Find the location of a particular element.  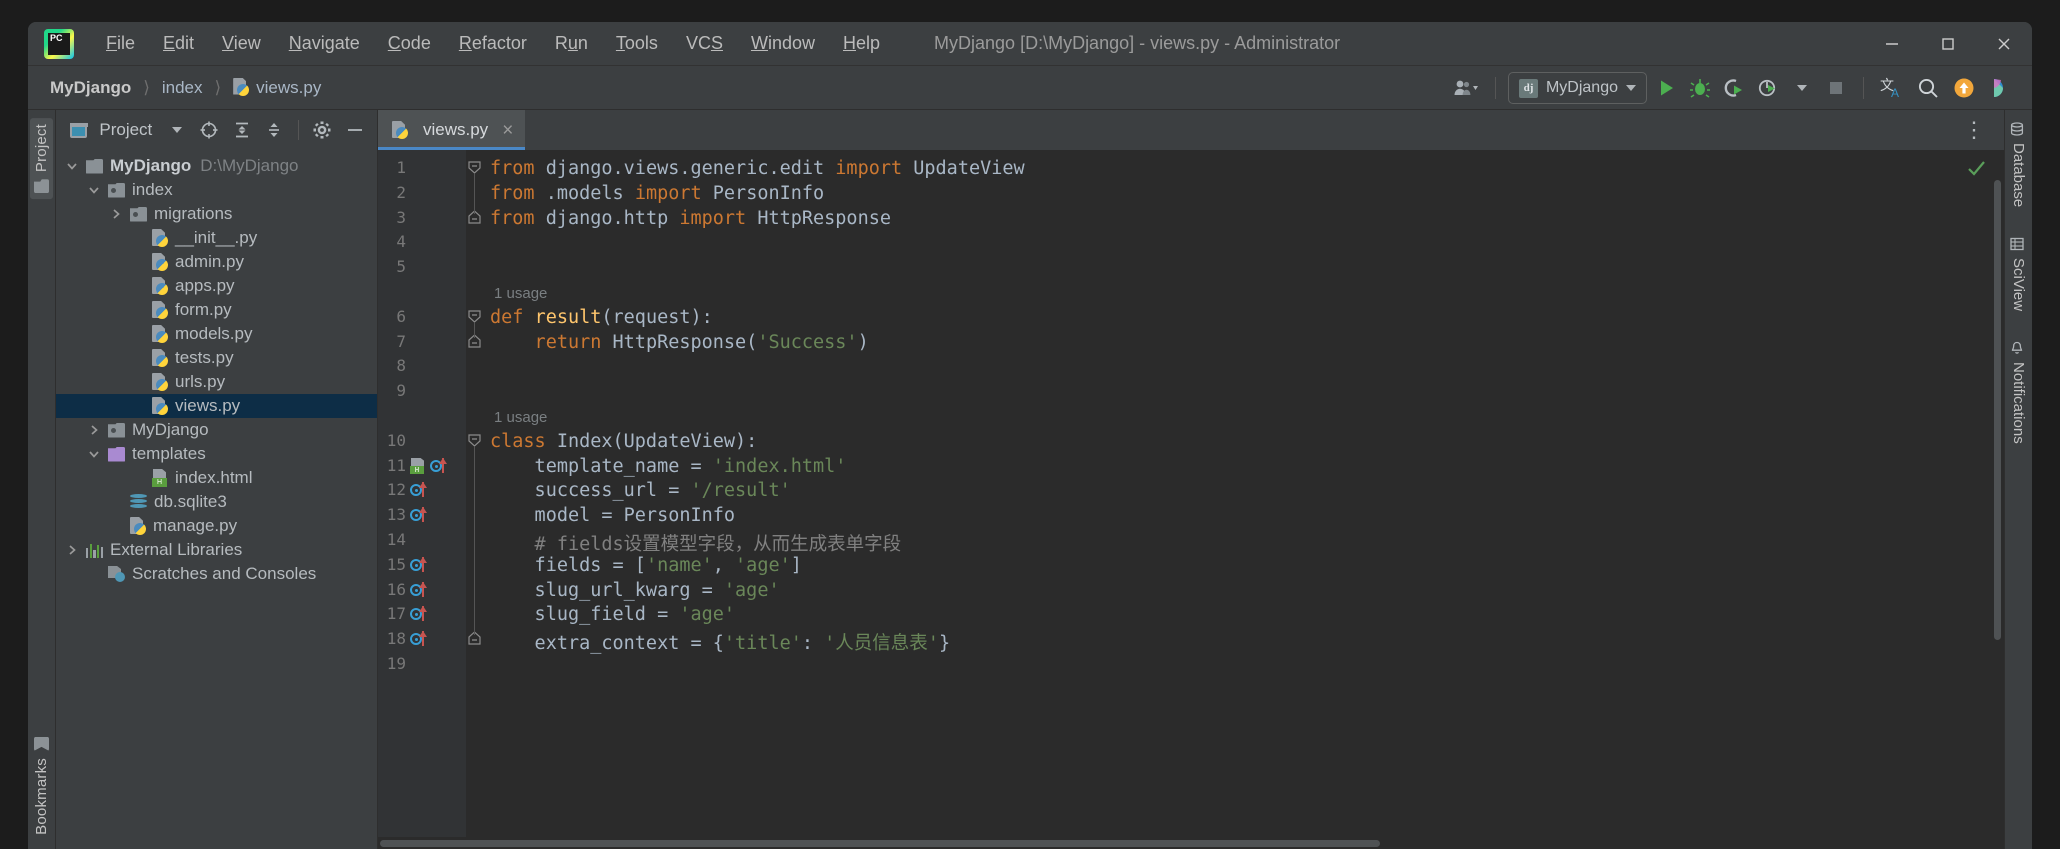

select-opened-file-icon is located at coordinates (209, 130).